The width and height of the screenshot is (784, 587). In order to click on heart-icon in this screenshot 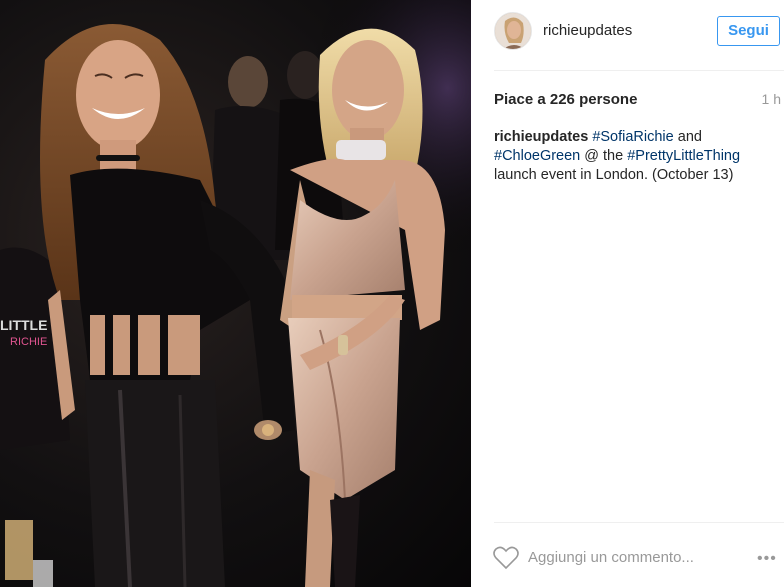, I will do `click(506, 558)`.